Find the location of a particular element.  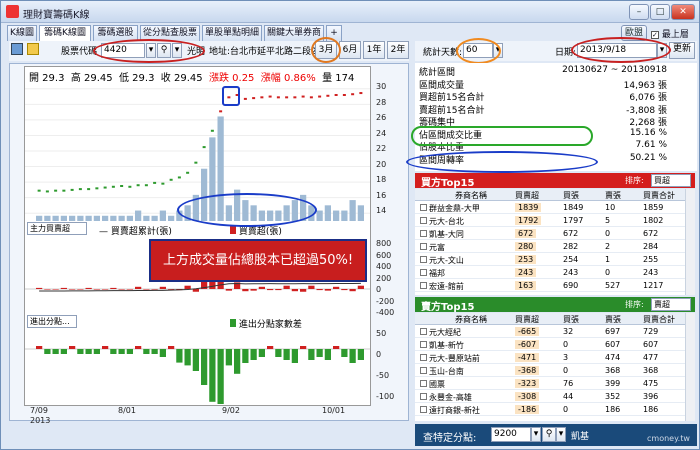

tab-key-broker: 關鍵大單券商 is located at coordinates (294, 33).